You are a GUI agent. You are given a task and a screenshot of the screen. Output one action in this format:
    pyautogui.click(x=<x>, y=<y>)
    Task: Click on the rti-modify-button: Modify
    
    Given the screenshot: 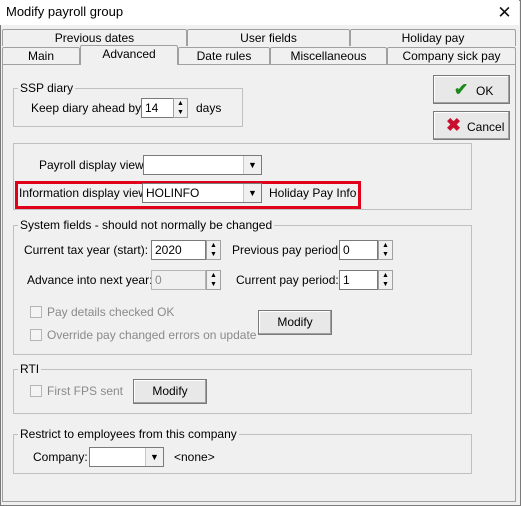 What is the action you would take?
    pyautogui.click(x=170, y=391)
    